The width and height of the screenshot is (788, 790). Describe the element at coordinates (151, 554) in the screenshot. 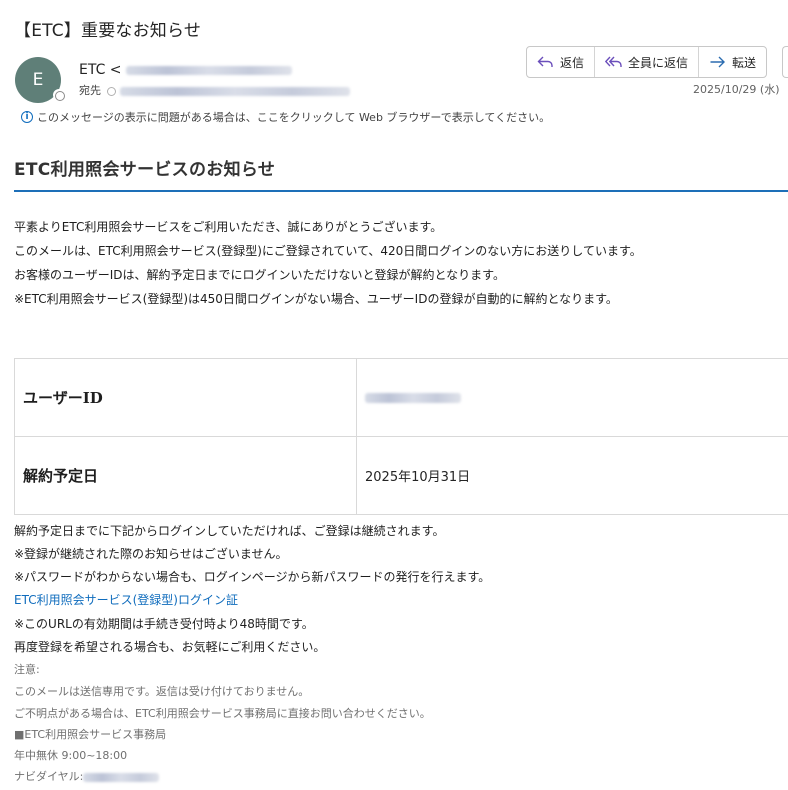

I see `after-line-2: ※登録が継続された際のお知らせはございません。` at that location.